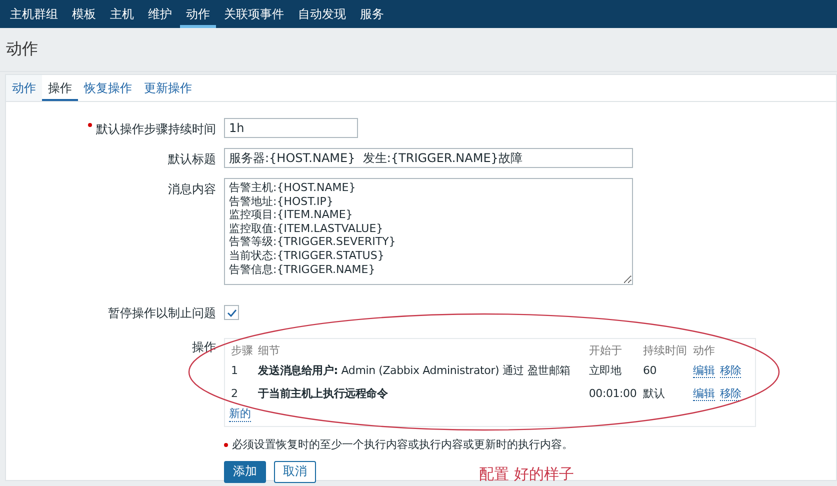 This screenshot has height=486, width=837. I want to click on table-cell-text: 立即地, so click(605, 371).